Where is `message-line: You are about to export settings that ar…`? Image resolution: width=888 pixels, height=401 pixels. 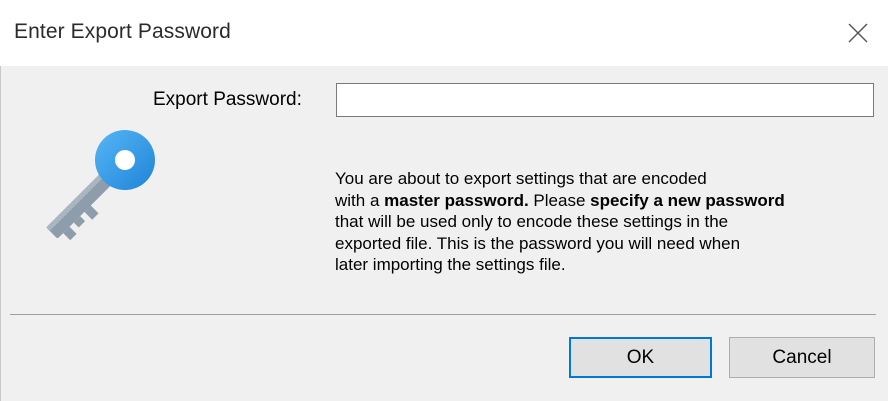
message-line: You are about to export settings that ar… is located at coordinates (521, 178).